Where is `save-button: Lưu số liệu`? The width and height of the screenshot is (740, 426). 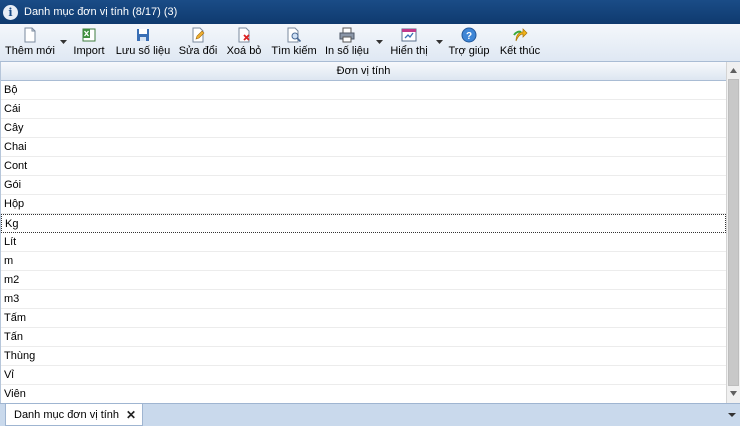
save-button: Lưu số liệu is located at coordinates (143, 43).